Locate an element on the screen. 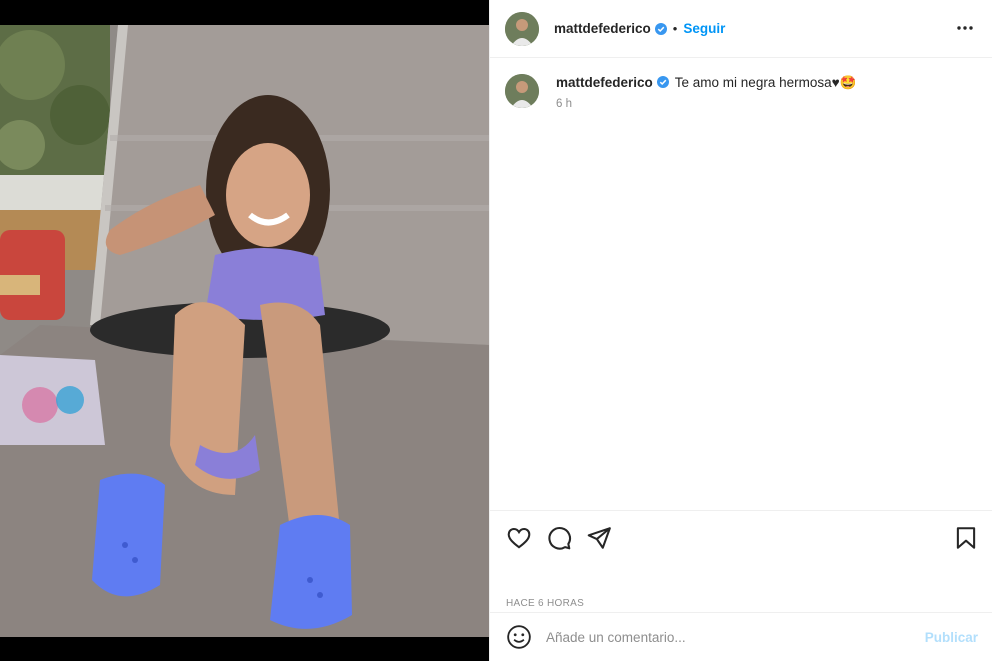  comment-bar: Publicar is located at coordinates (741, 636).